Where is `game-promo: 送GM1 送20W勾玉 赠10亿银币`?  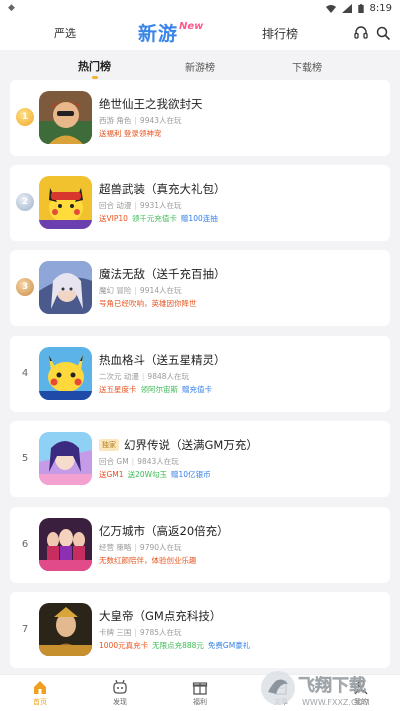 game-promo: 送GM1 送20W勾玉 赠10亿银币 is located at coordinates (157, 474).